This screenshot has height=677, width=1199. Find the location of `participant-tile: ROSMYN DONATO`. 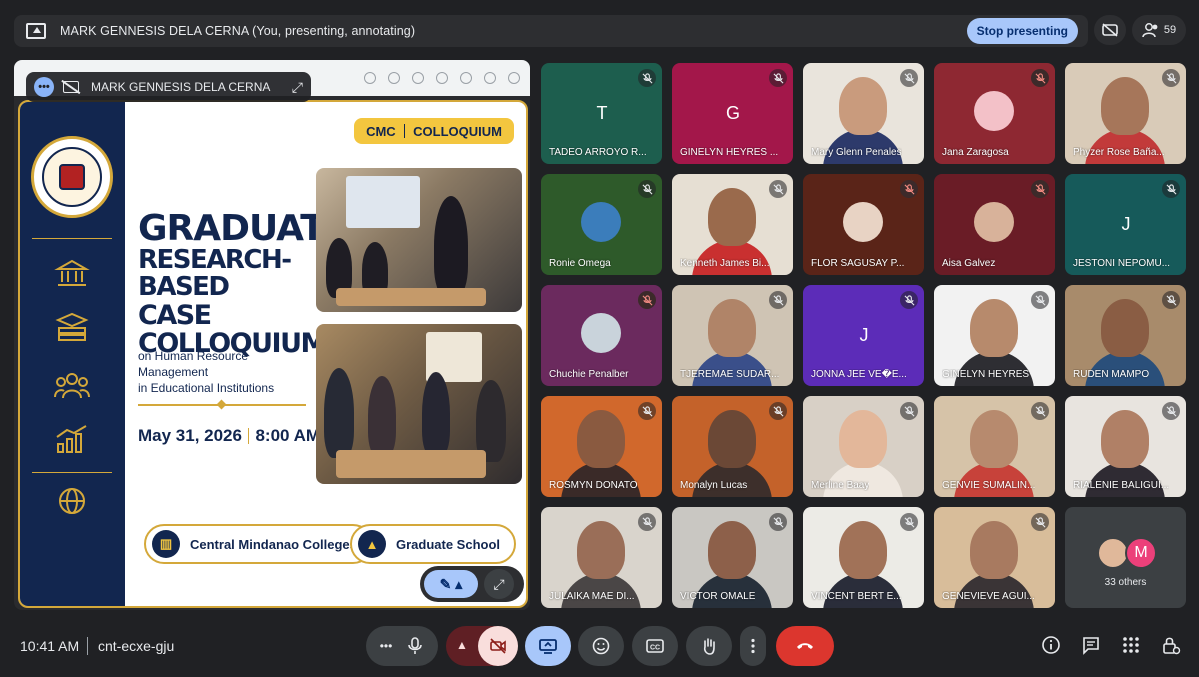

participant-tile: ROSMYN DONATO is located at coordinates (601, 446).